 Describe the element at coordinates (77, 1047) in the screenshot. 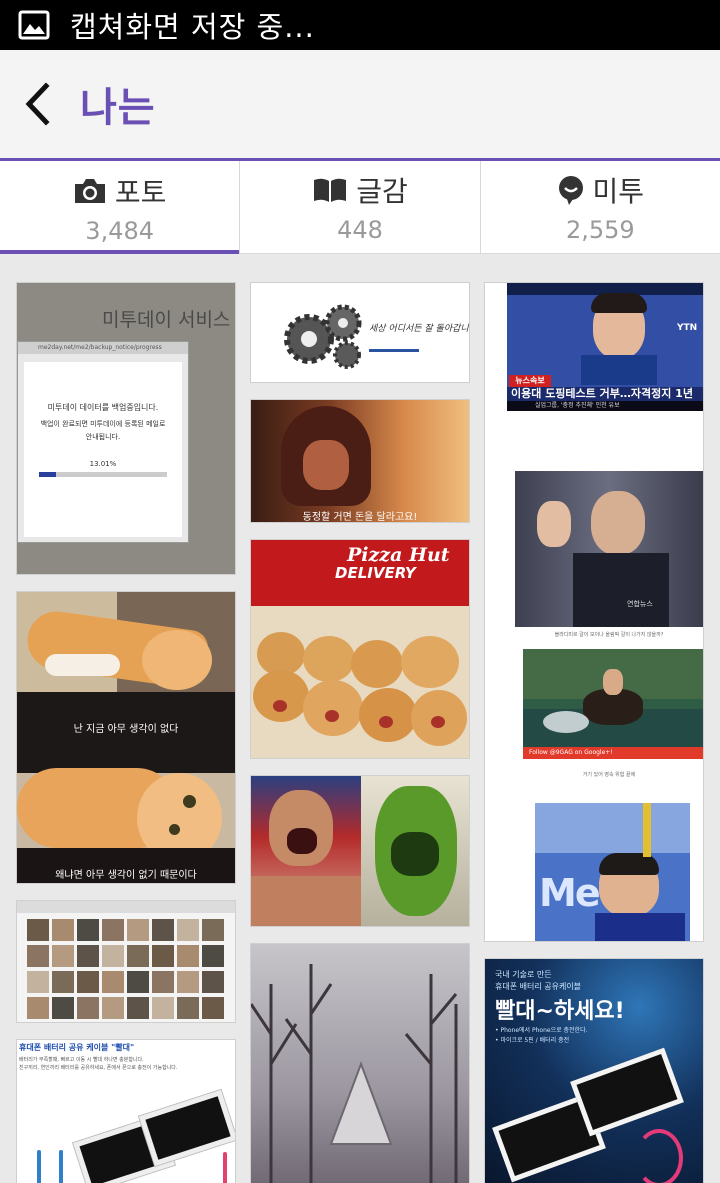

I see `battery-left-title: 휴대폰 배터리 공유 케이블 "빨대"` at that location.